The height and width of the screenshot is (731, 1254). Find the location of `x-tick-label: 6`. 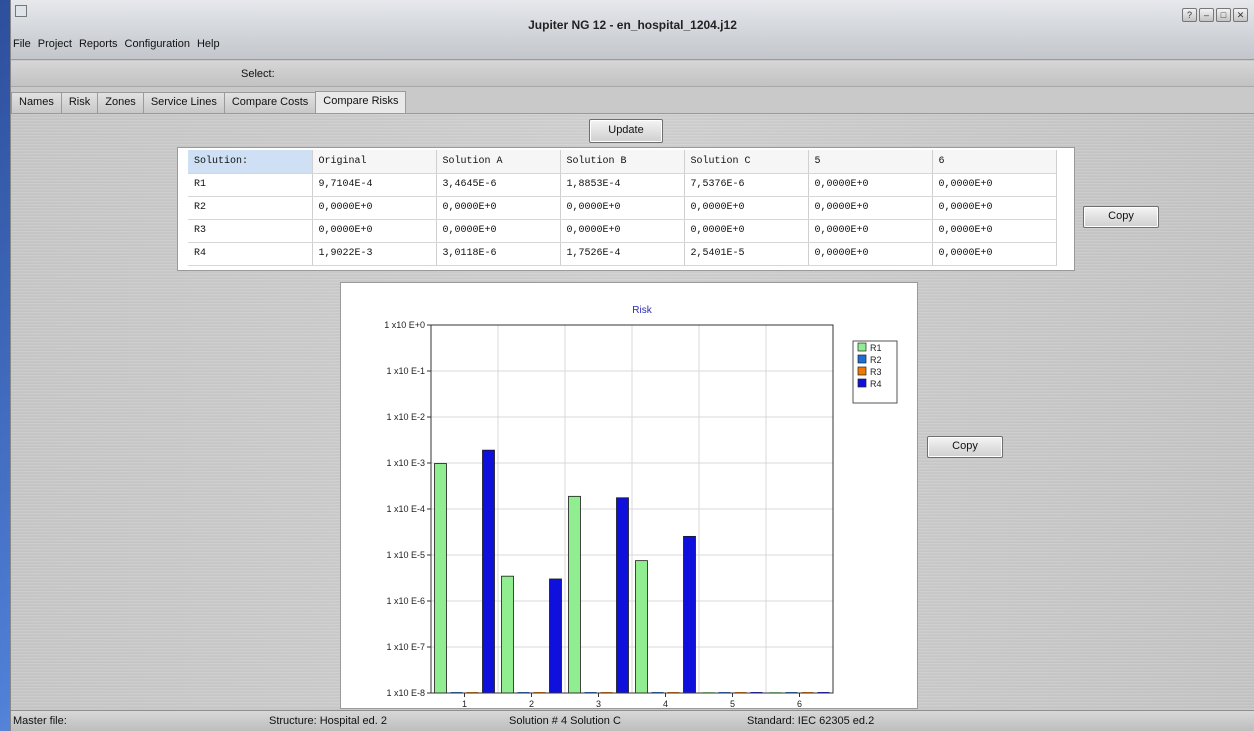

x-tick-label: 6 is located at coordinates (799, 704).